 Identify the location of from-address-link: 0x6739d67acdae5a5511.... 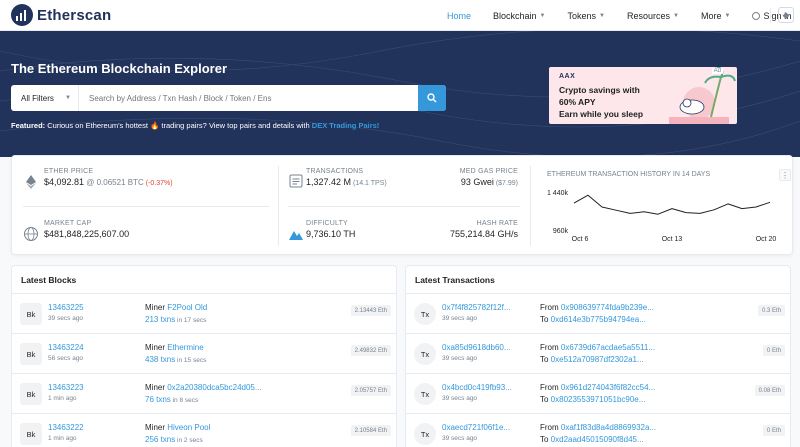
(608, 347).